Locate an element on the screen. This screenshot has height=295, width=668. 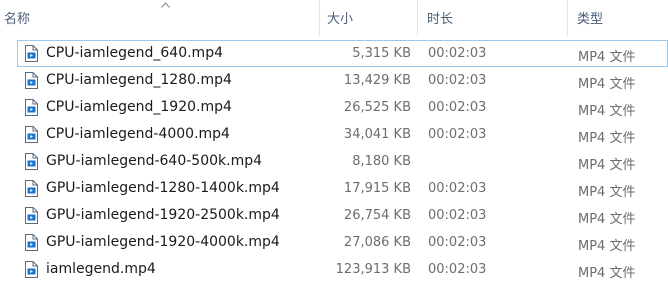
file-name: GPU-iamlegend-640-500k.mp4 is located at coordinates (154, 161).